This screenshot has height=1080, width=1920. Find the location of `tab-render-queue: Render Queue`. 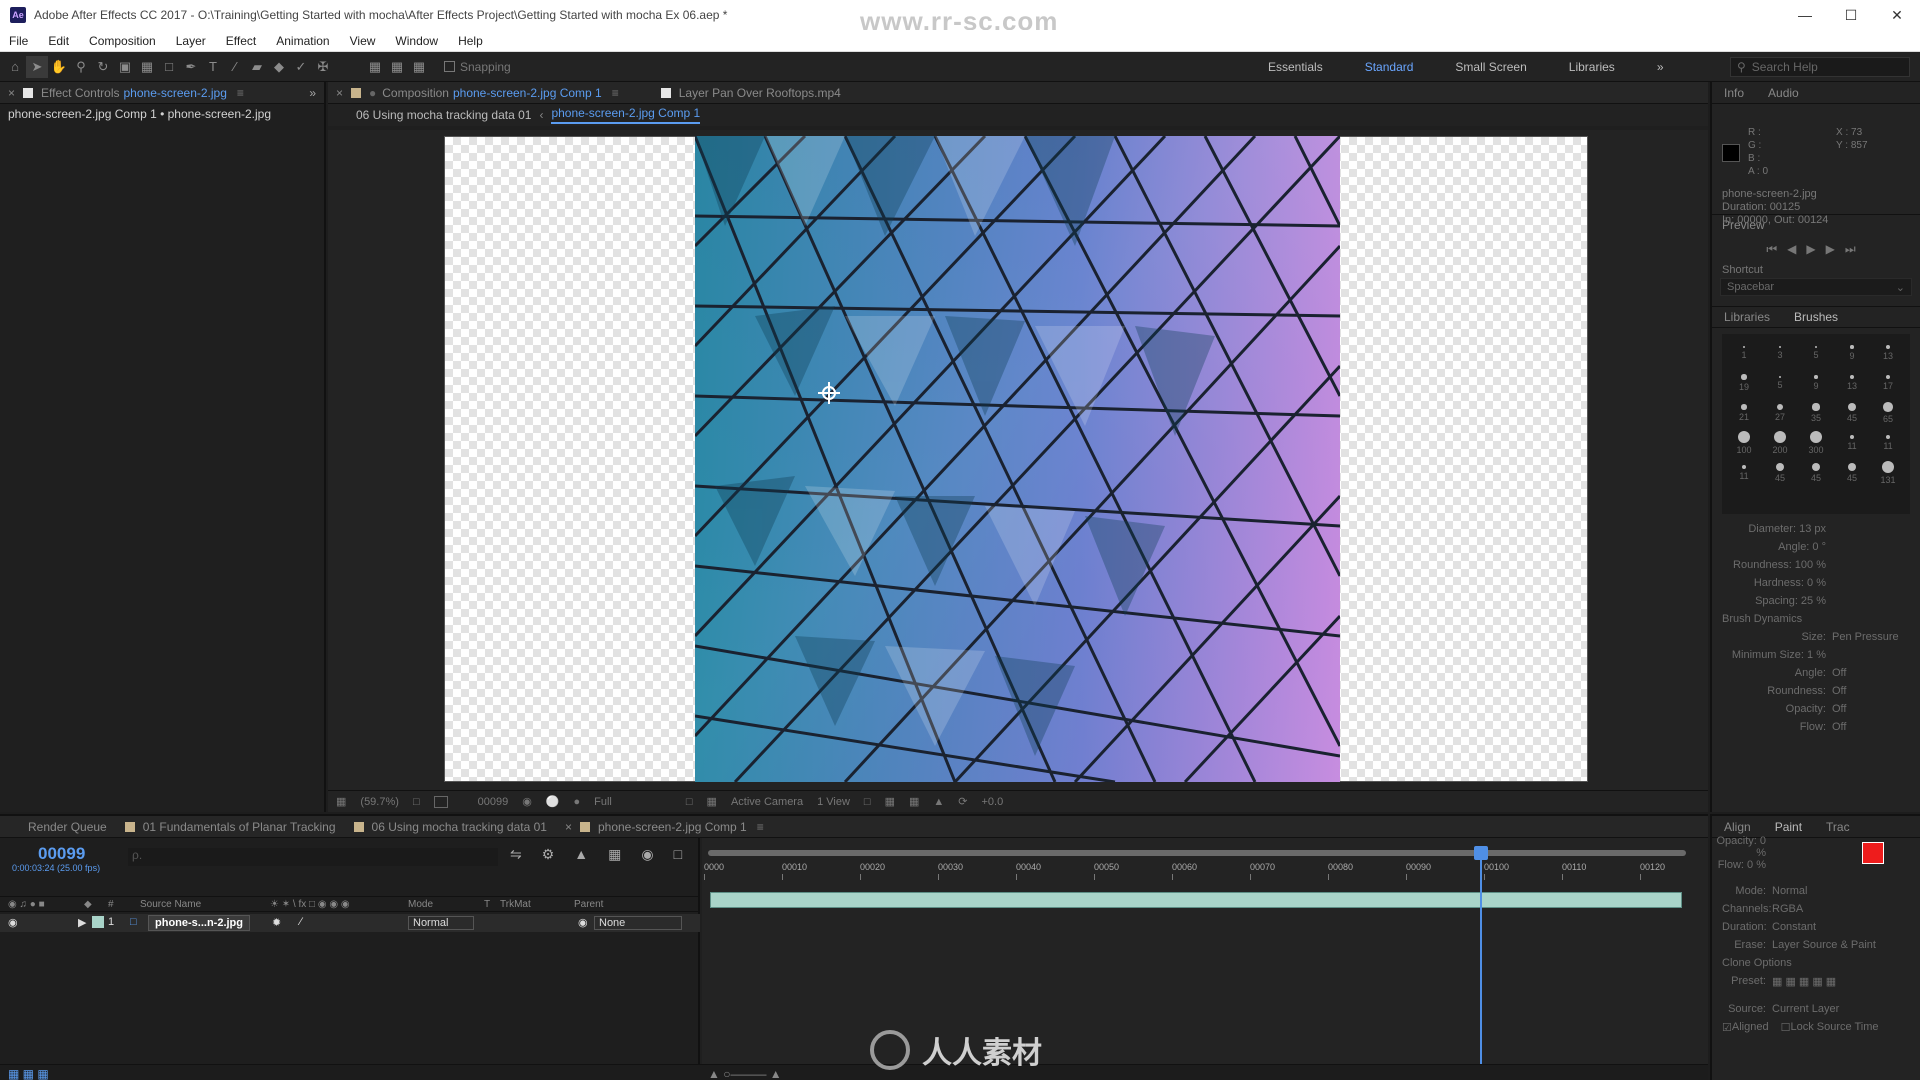

tab-render-queue: Render Queue is located at coordinates (67, 827).